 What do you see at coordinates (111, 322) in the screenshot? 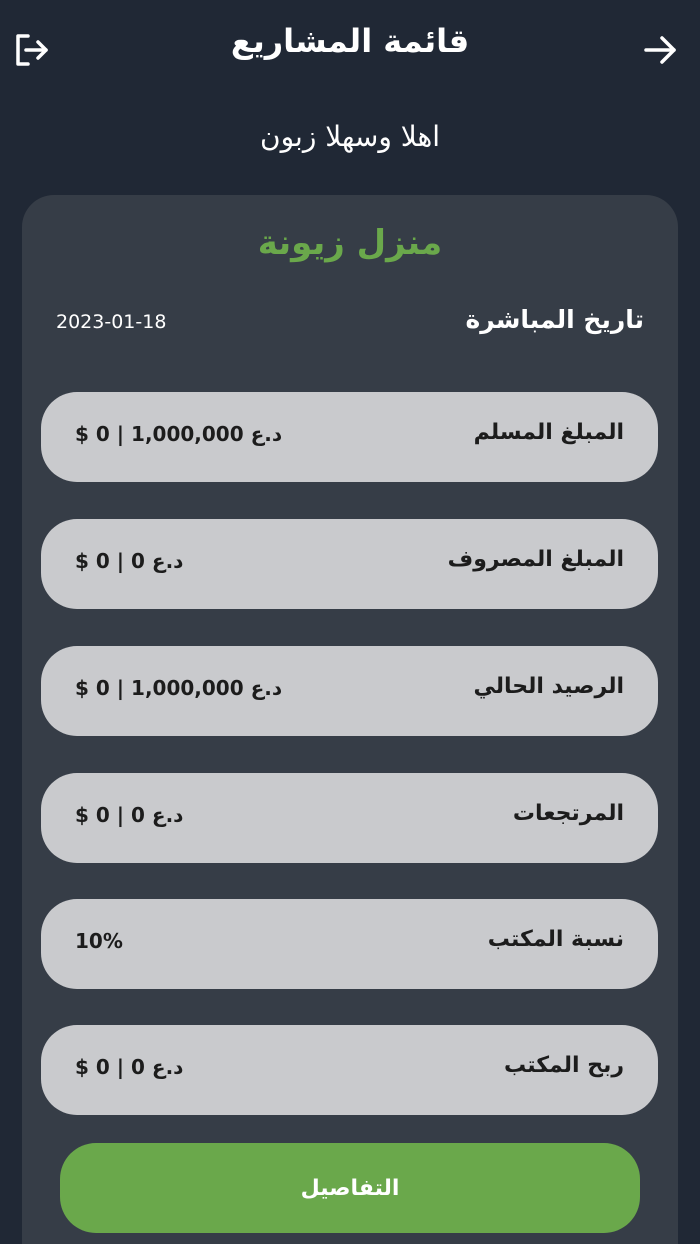
I see `start-date-value: 2023-01-18` at bounding box center [111, 322].